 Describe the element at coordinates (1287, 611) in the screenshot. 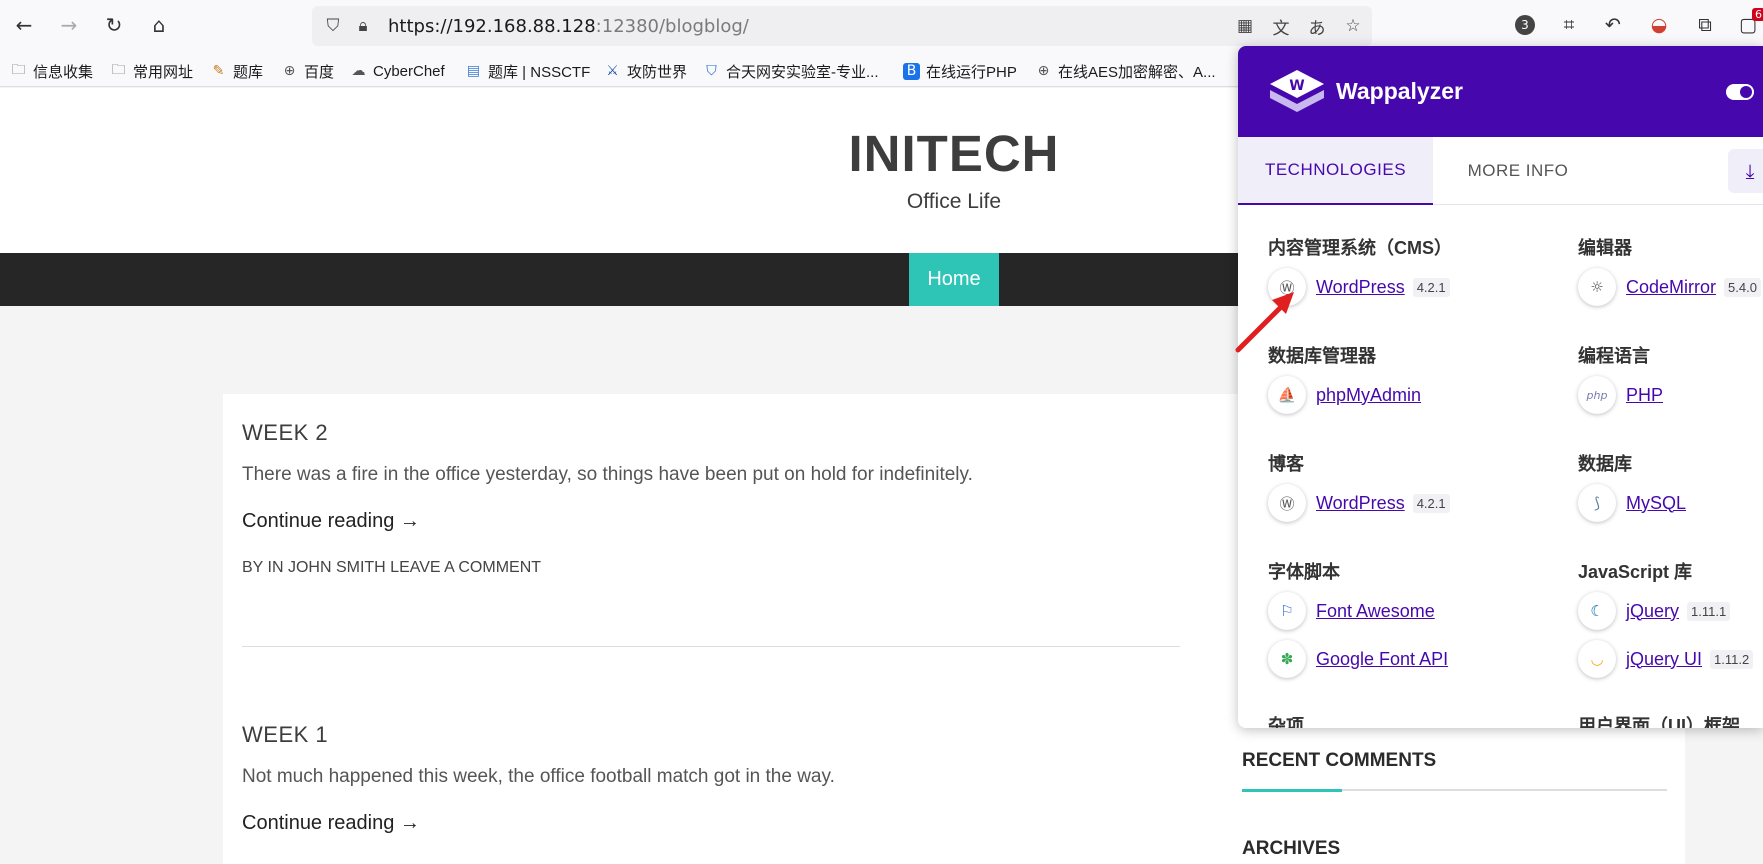

I see `flag-icon: ⚐` at that location.